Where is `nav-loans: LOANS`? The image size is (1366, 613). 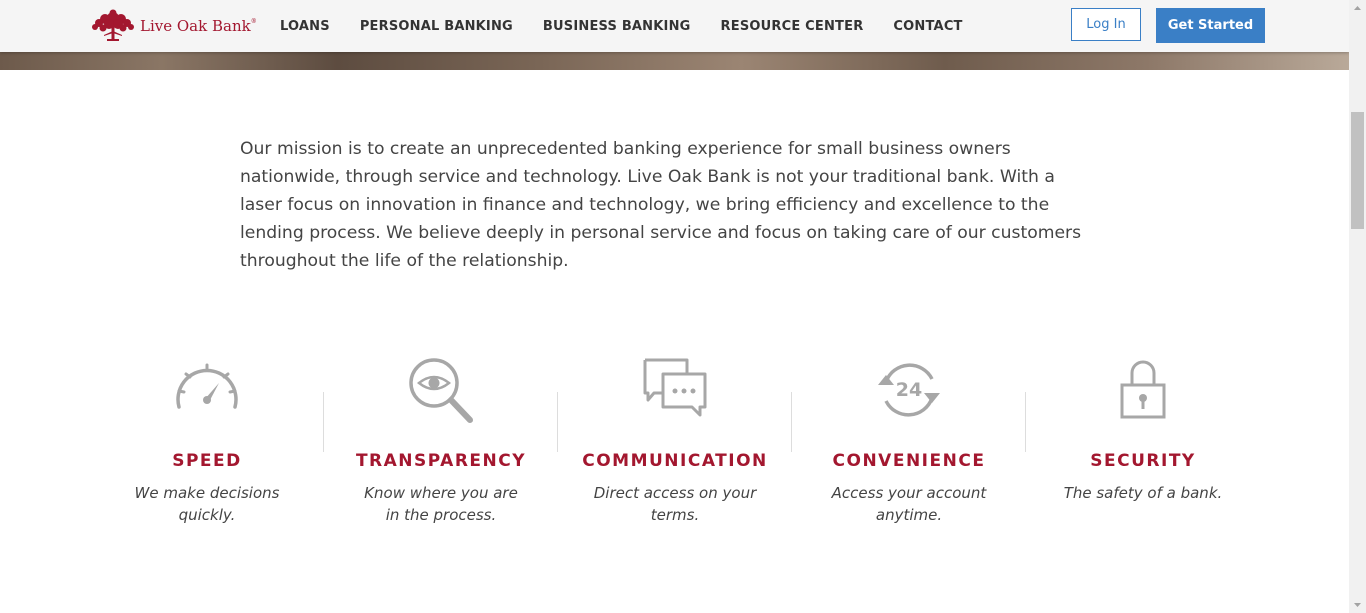 nav-loans: LOANS is located at coordinates (305, 26).